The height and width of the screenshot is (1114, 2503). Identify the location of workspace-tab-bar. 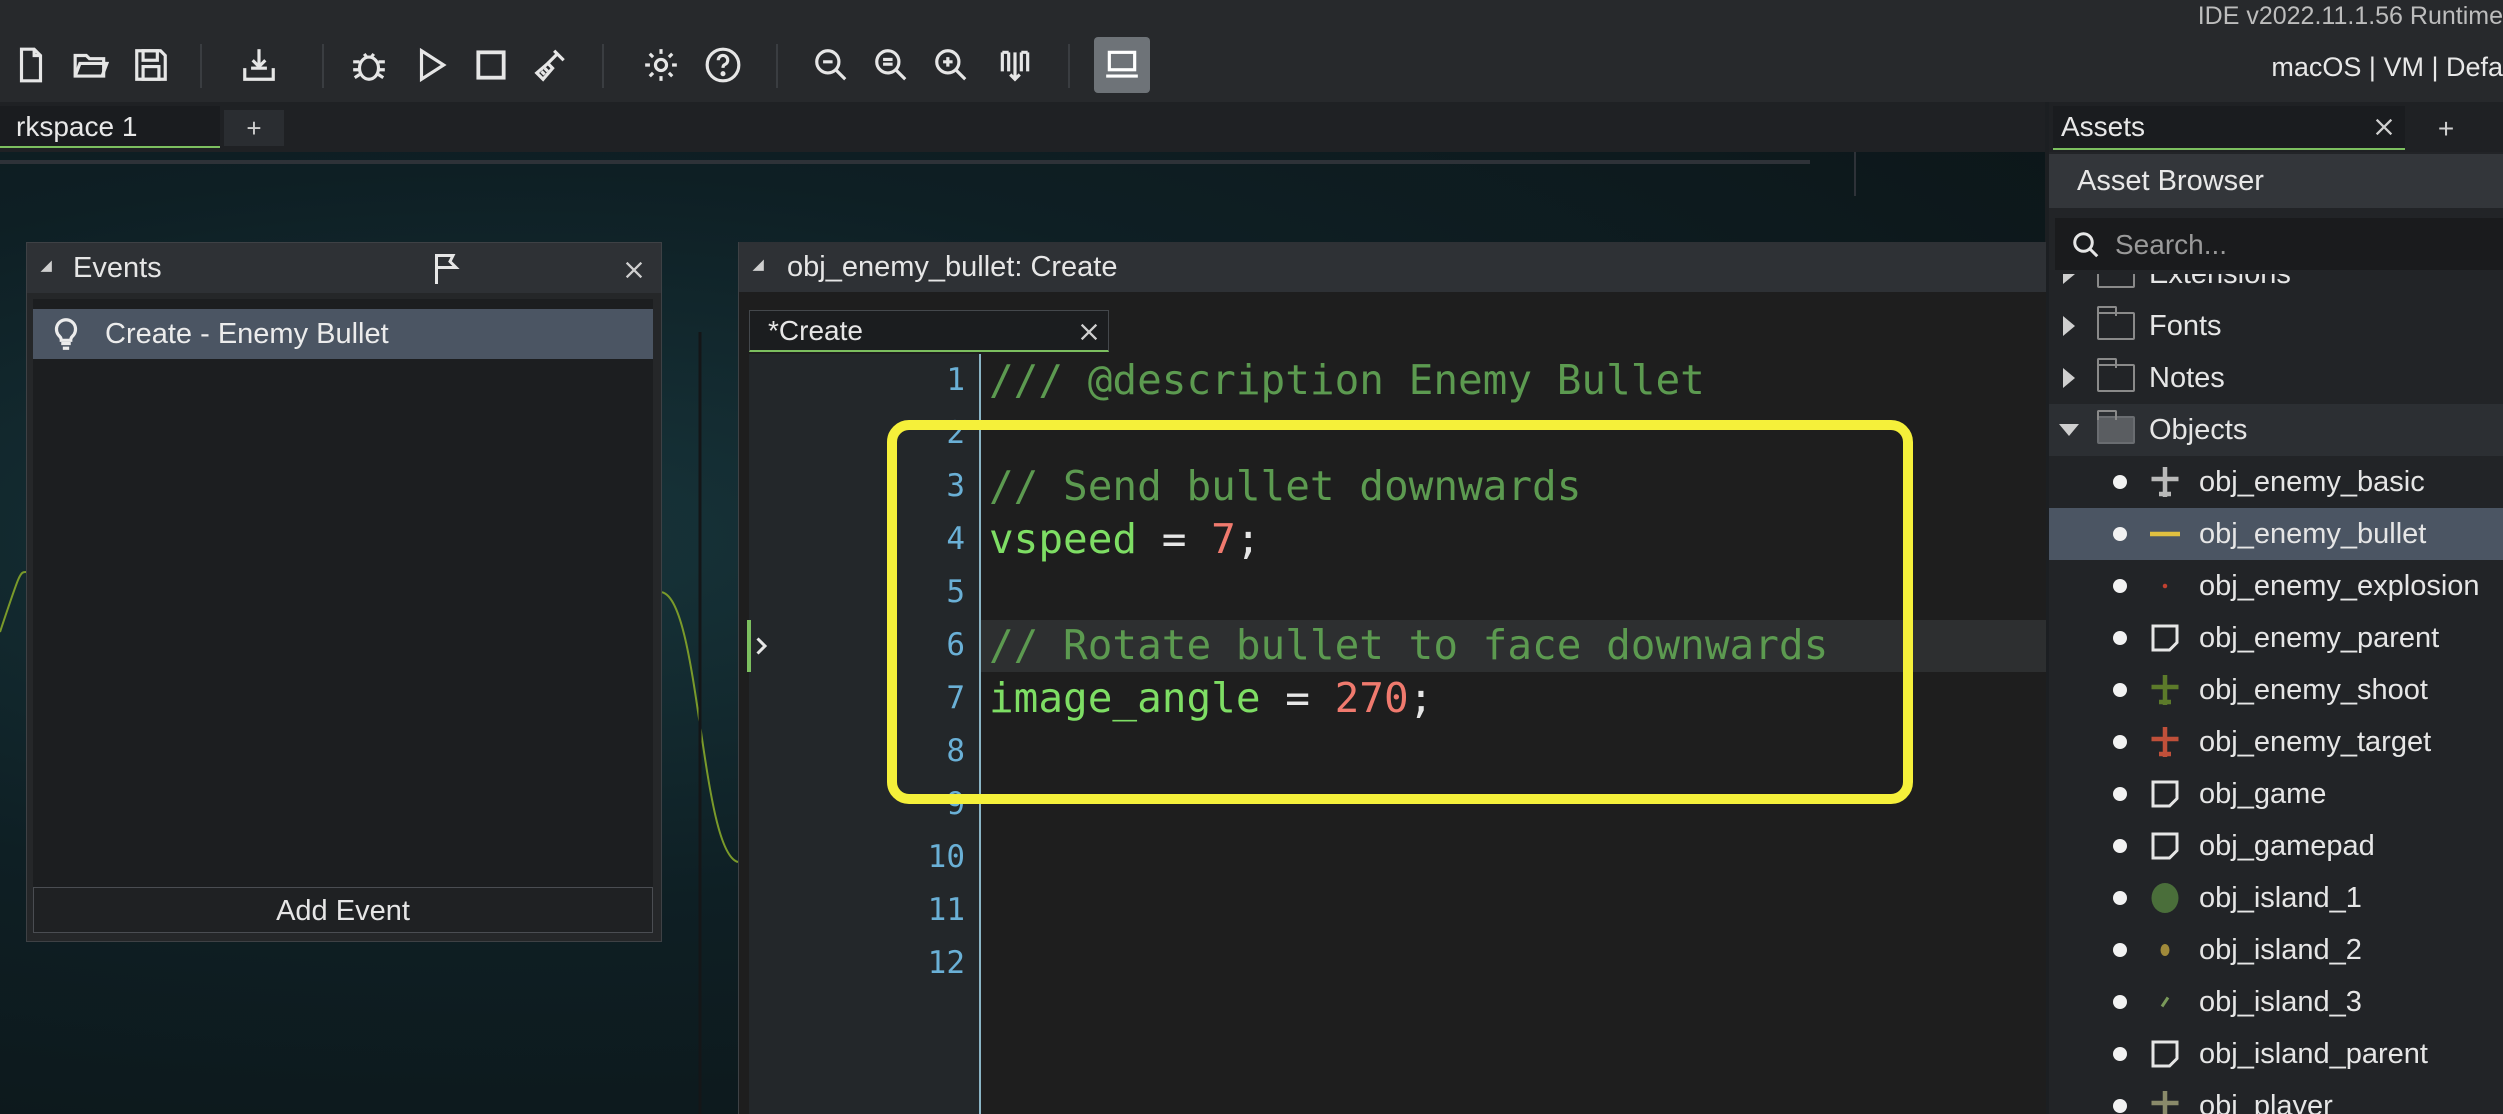
(1022, 127).